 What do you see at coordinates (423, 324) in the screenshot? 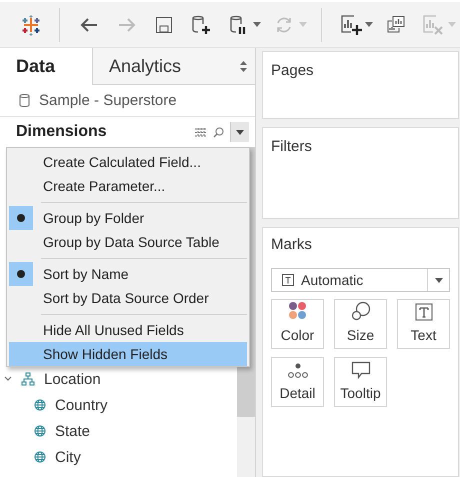
I see `mark-card-button: Text` at bounding box center [423, 324].